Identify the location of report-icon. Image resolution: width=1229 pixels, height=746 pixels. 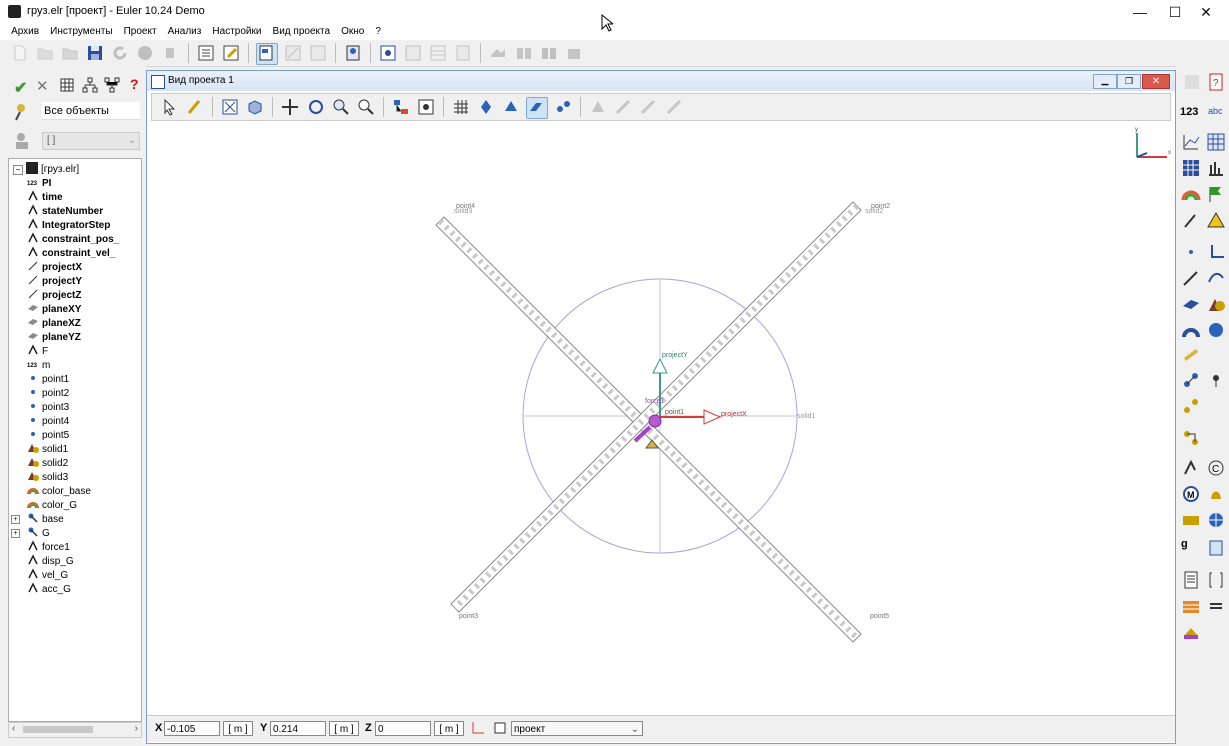
(463, 53).